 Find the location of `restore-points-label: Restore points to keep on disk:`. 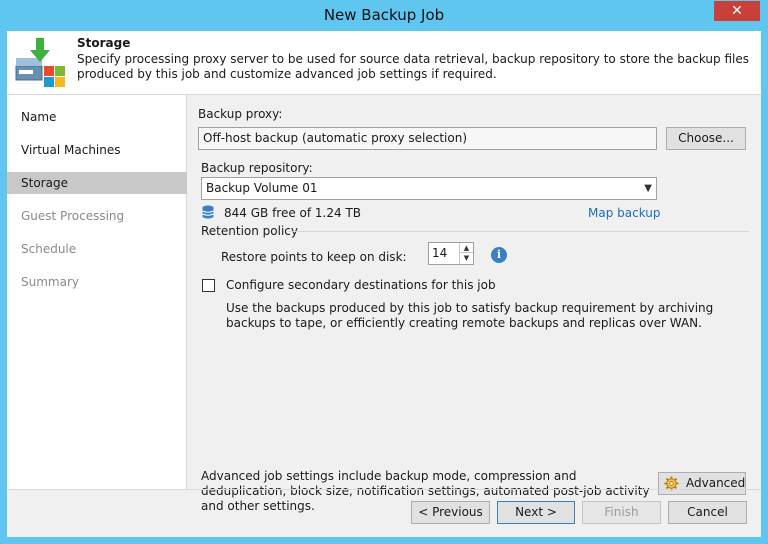

restore-points-label: Restore points to keep on disk: is located at coordinates (314, 257).